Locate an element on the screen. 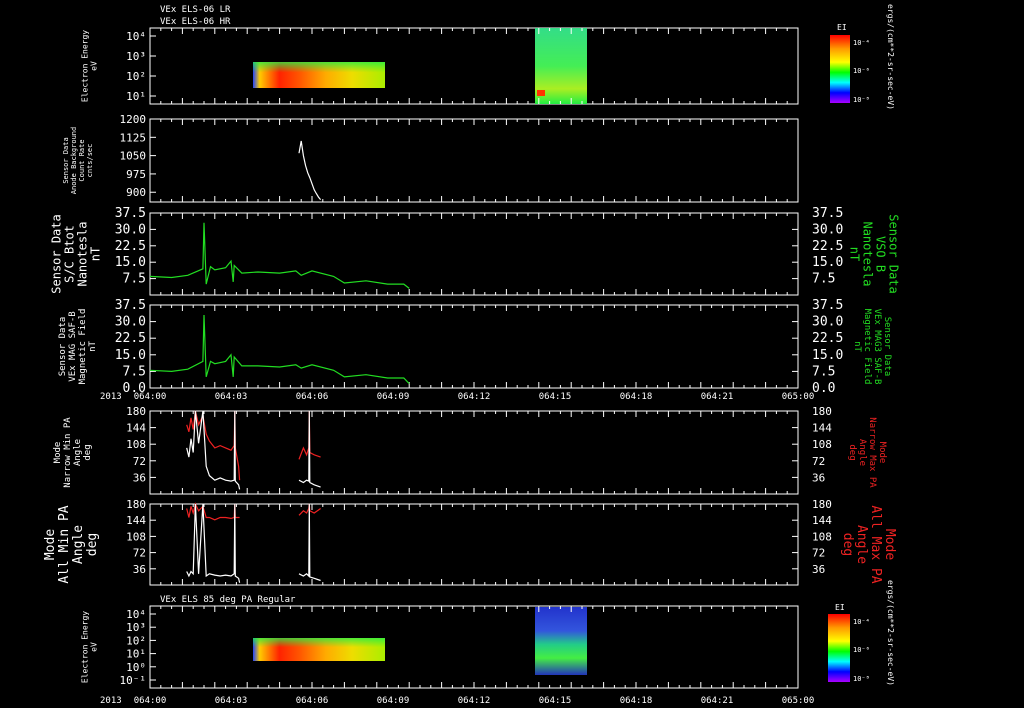 The image size is (1024, 708). energy-bottom-heatmap is located at coordinates (420, 641).